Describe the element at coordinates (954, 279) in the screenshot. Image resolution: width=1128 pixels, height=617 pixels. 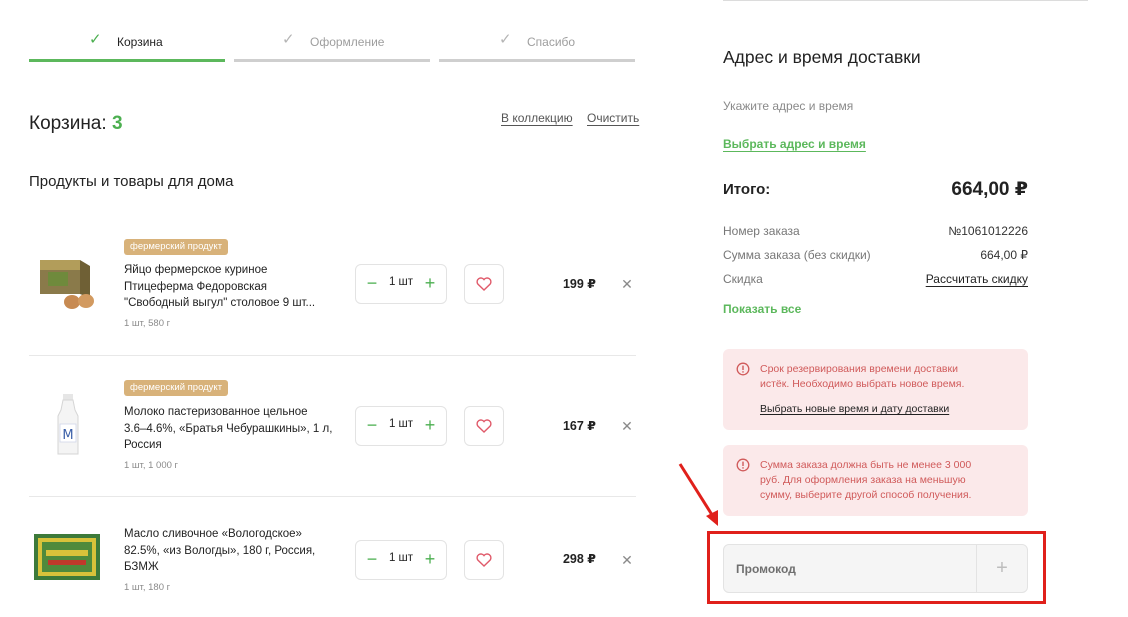
I see `calculate-discount-link: Рассчитать скидку` at that location.